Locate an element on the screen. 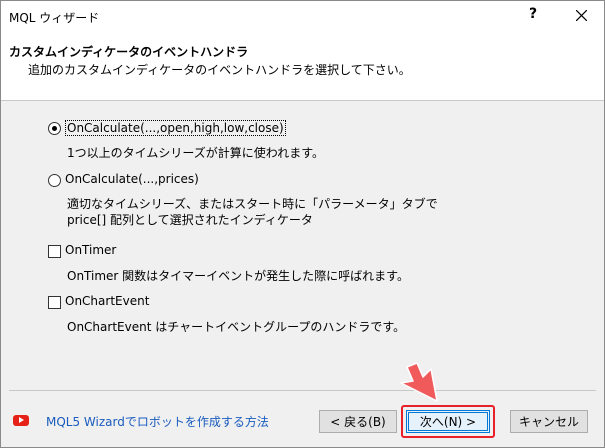 Image resolution: width=605 pixels, height=448 pixels. option-label: OnTimer is located at coordinates (90, 250).